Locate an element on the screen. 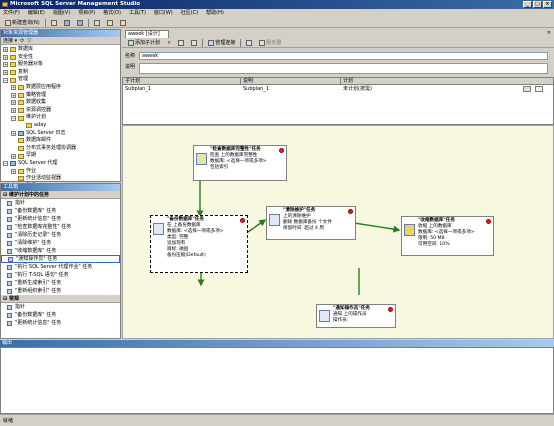 This screenshot has width=554, height=426. toolbox-item: "执行 SQL Server 代理作业" 任务 is located at coordinates (60, 267).